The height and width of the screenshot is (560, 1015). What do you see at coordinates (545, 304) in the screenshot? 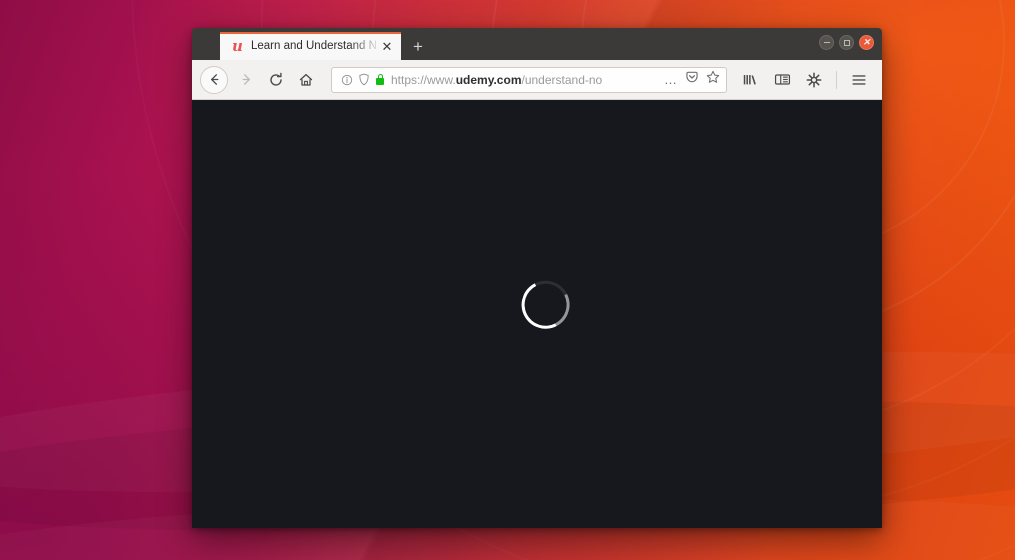
I see `loading-spinner-icon` at bounding box center [545, 304].